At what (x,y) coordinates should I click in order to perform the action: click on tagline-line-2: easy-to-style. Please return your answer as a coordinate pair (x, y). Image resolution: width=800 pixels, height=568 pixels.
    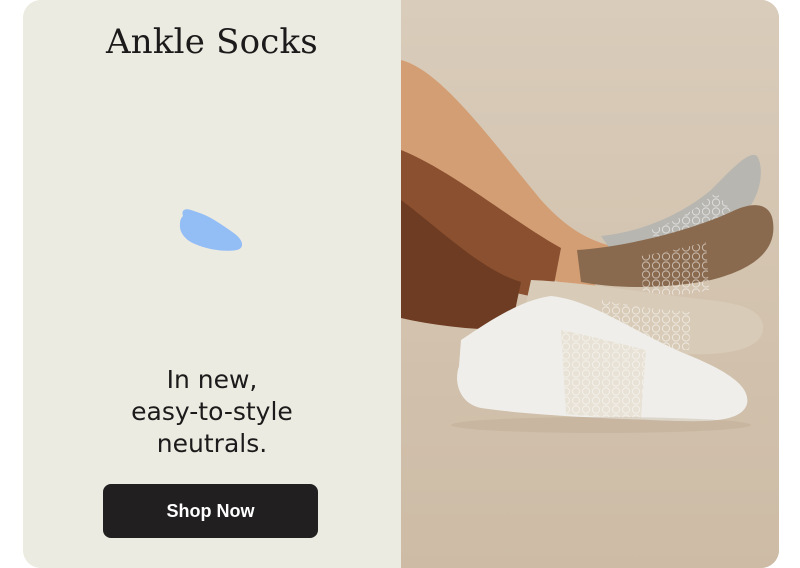
    Looking at the image, I should click on (212, 411).